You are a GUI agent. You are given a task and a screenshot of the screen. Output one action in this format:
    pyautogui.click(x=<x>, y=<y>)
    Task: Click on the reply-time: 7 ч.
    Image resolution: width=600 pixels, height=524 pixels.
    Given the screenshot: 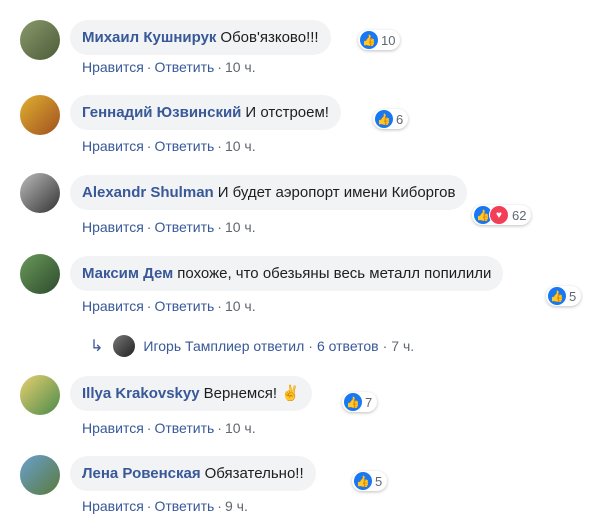 What is the action you would take?
    pyautogui.click(x=403, y=346)
    